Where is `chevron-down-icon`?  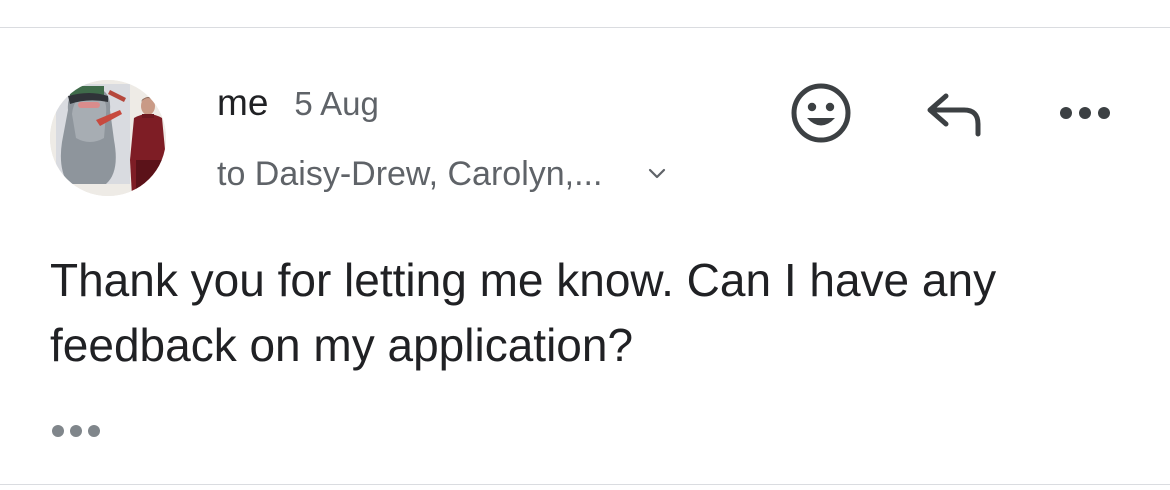
chevron-down-icon is located at coordinates (657, 173).